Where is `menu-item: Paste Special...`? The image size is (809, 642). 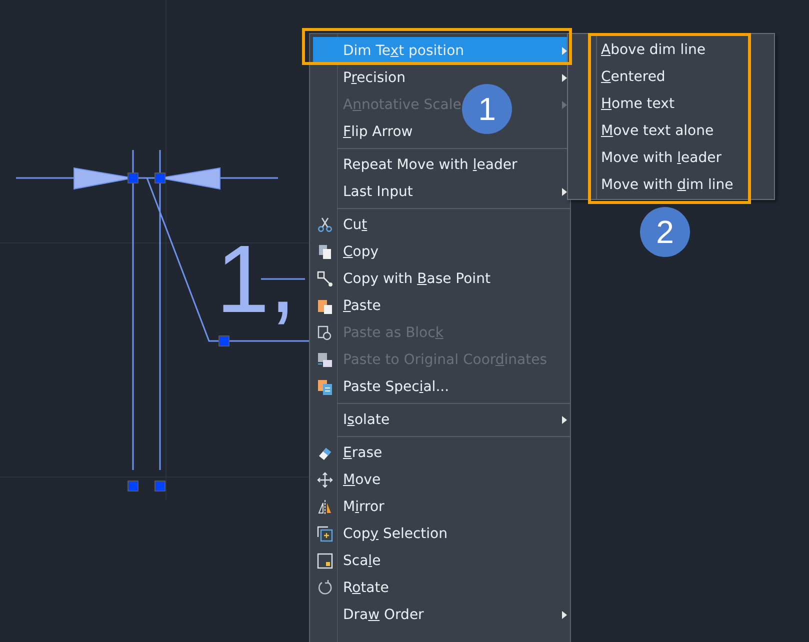
menu-item: Paste Special... is located at coordinates (441, 386).